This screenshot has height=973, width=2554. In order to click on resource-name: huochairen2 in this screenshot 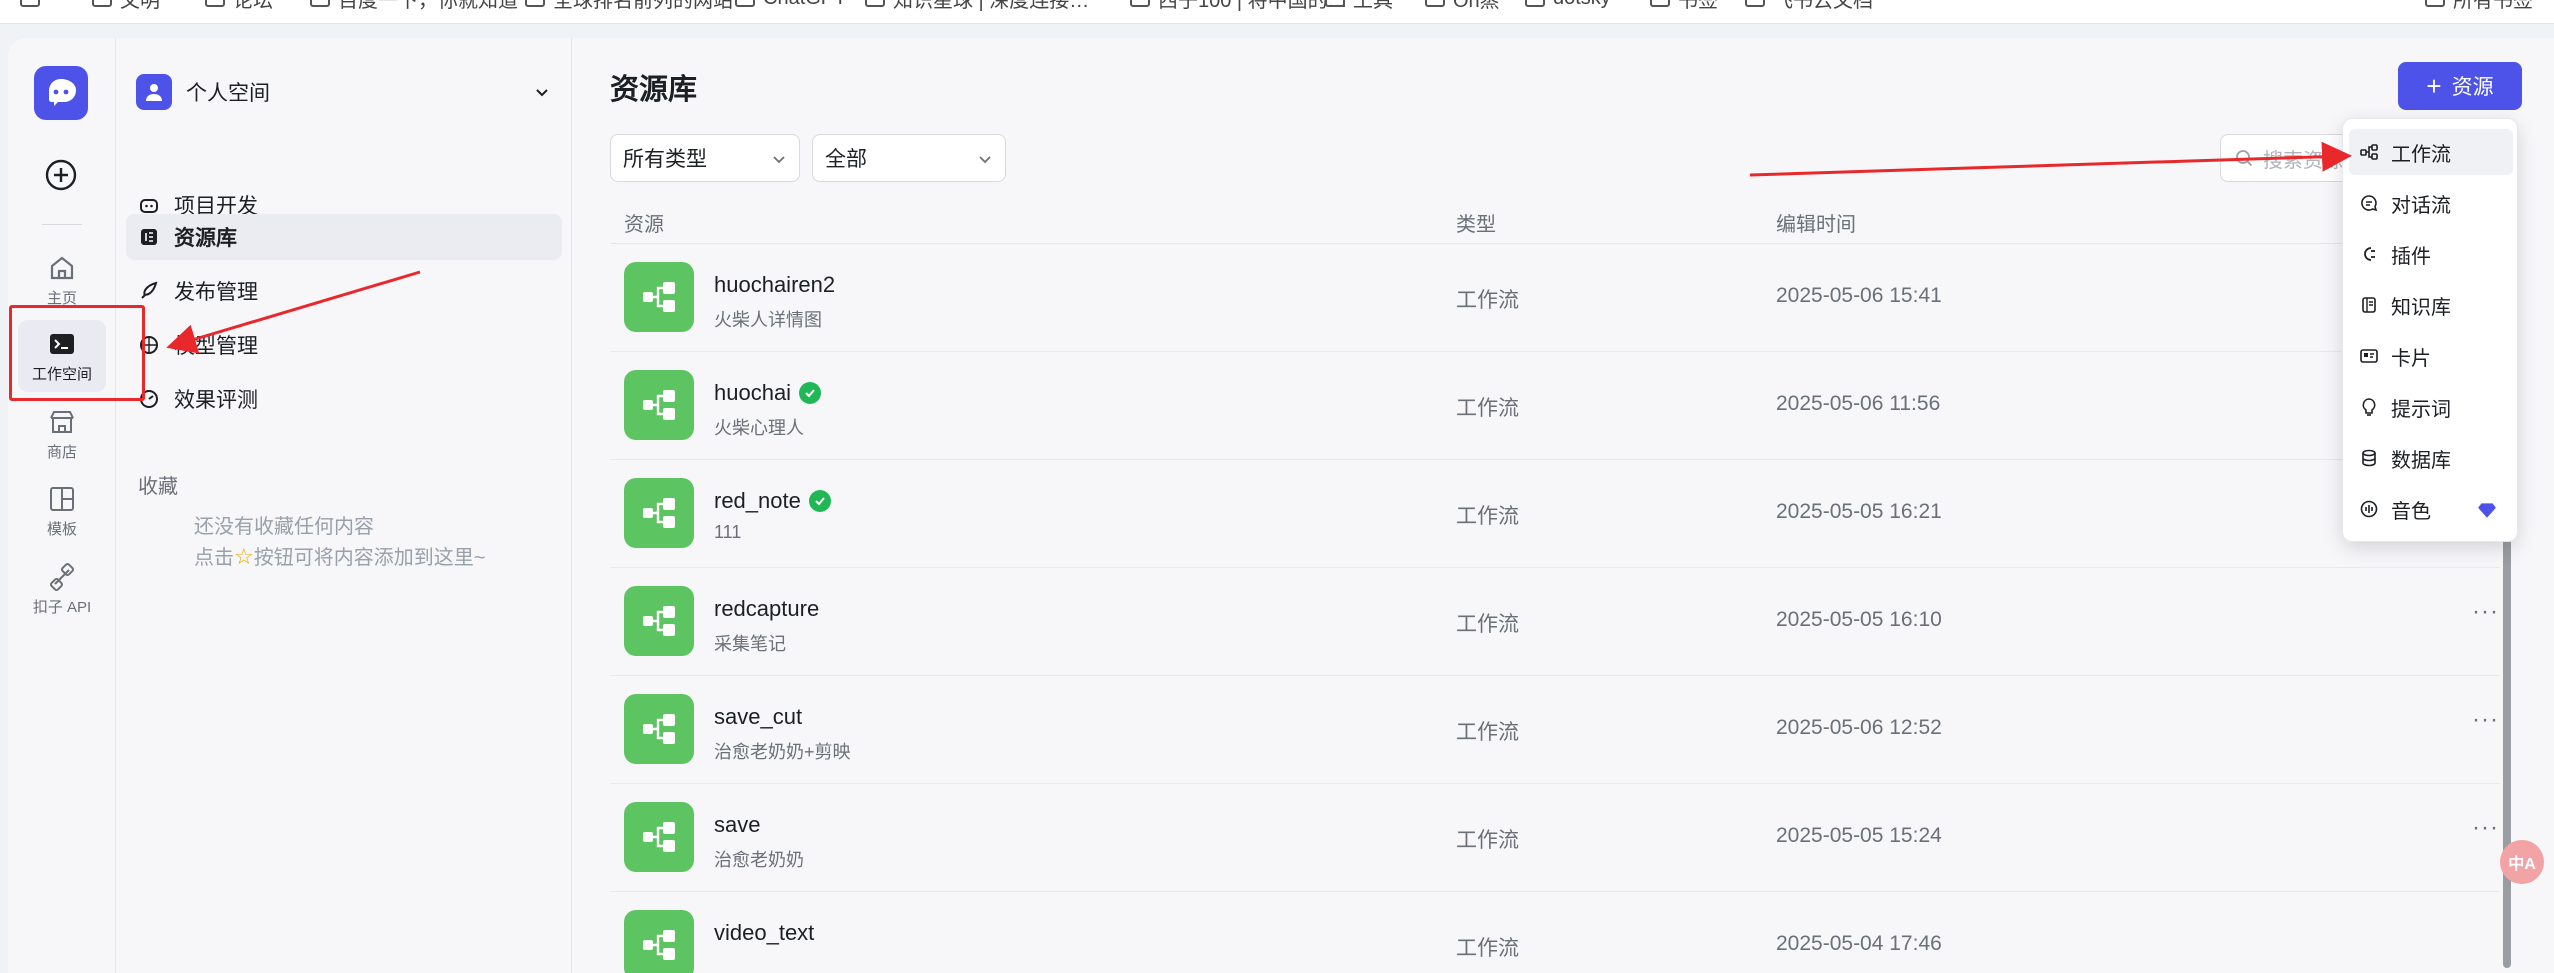, I will do `click(775, 284)`.